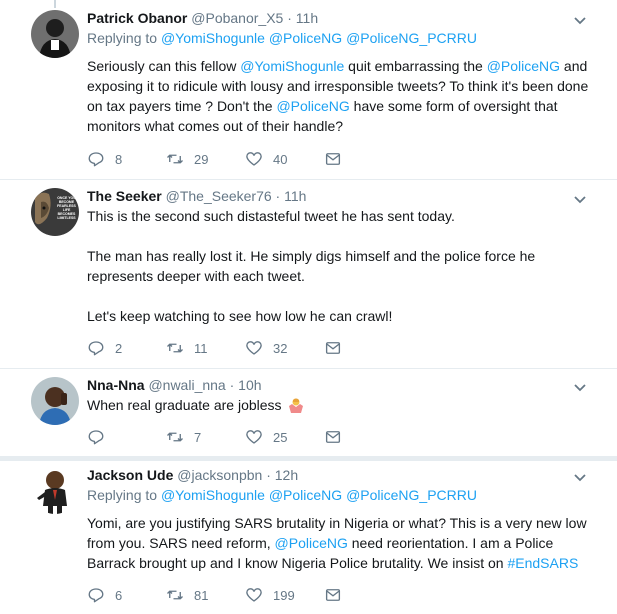  I want to click on text-part: quit embarrassing the, so click(415, 66).